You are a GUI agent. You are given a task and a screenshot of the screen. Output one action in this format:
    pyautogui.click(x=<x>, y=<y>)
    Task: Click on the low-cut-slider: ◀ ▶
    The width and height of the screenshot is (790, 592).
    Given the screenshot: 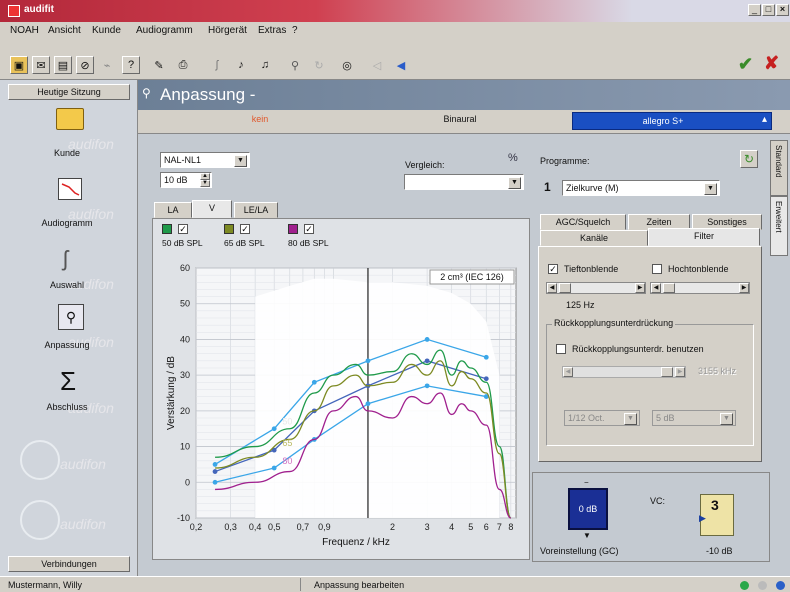 What is the action you would take?
    pyautogui.click(x=596, y=288)
    